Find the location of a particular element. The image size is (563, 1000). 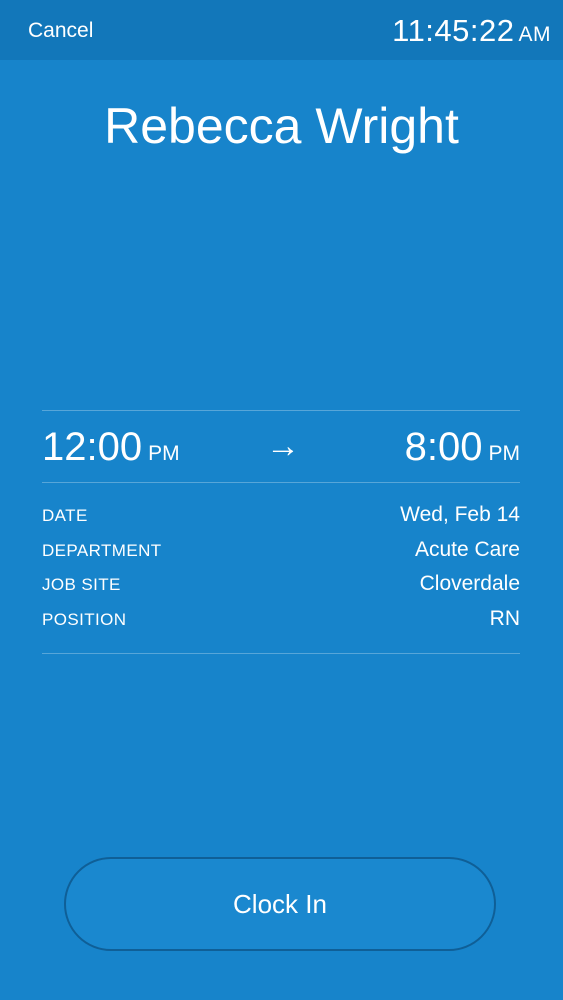

detail-value: Acute Care is located at coordinates (467, 549).